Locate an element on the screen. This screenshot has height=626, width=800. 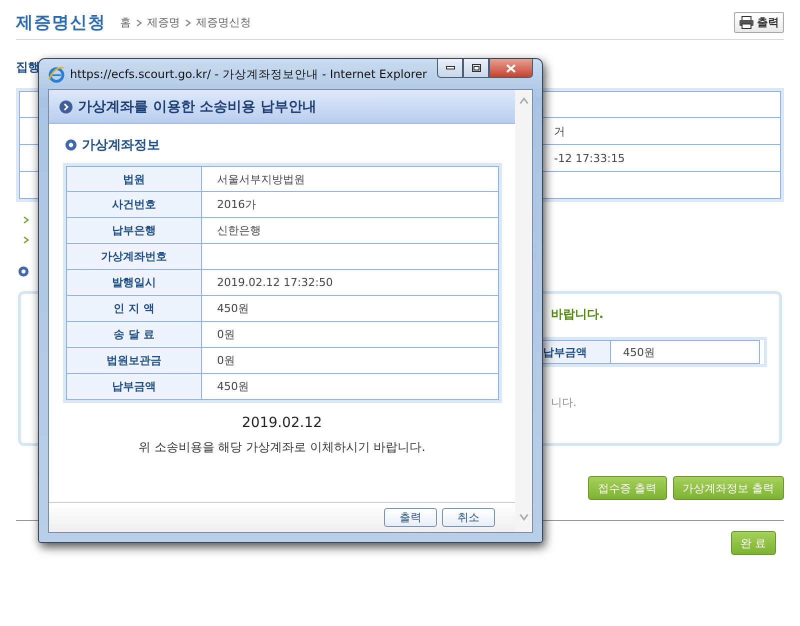
scrollbar is located at coordinates (523, 311).